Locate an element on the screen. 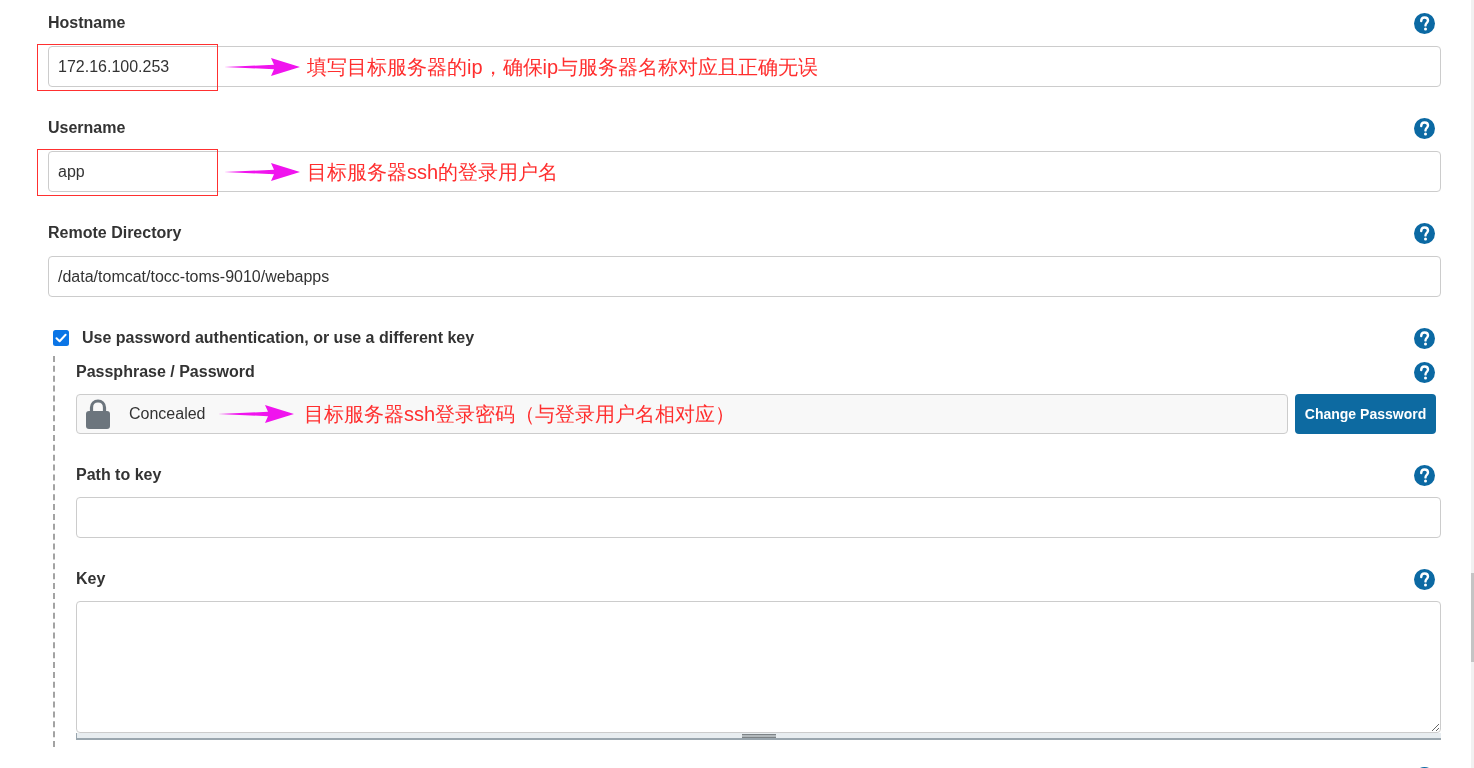 The width and height of the screenshot is (1474, 768). scrollbar-thumb is located at coordinates (1472, 617).